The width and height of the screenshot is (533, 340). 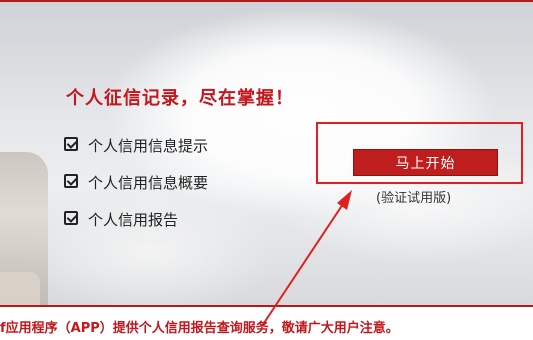 What do you see at coordinates (306, 258) in the screenshot?
I see `annotation-arrow-icon` at bounding box center [306, 258].